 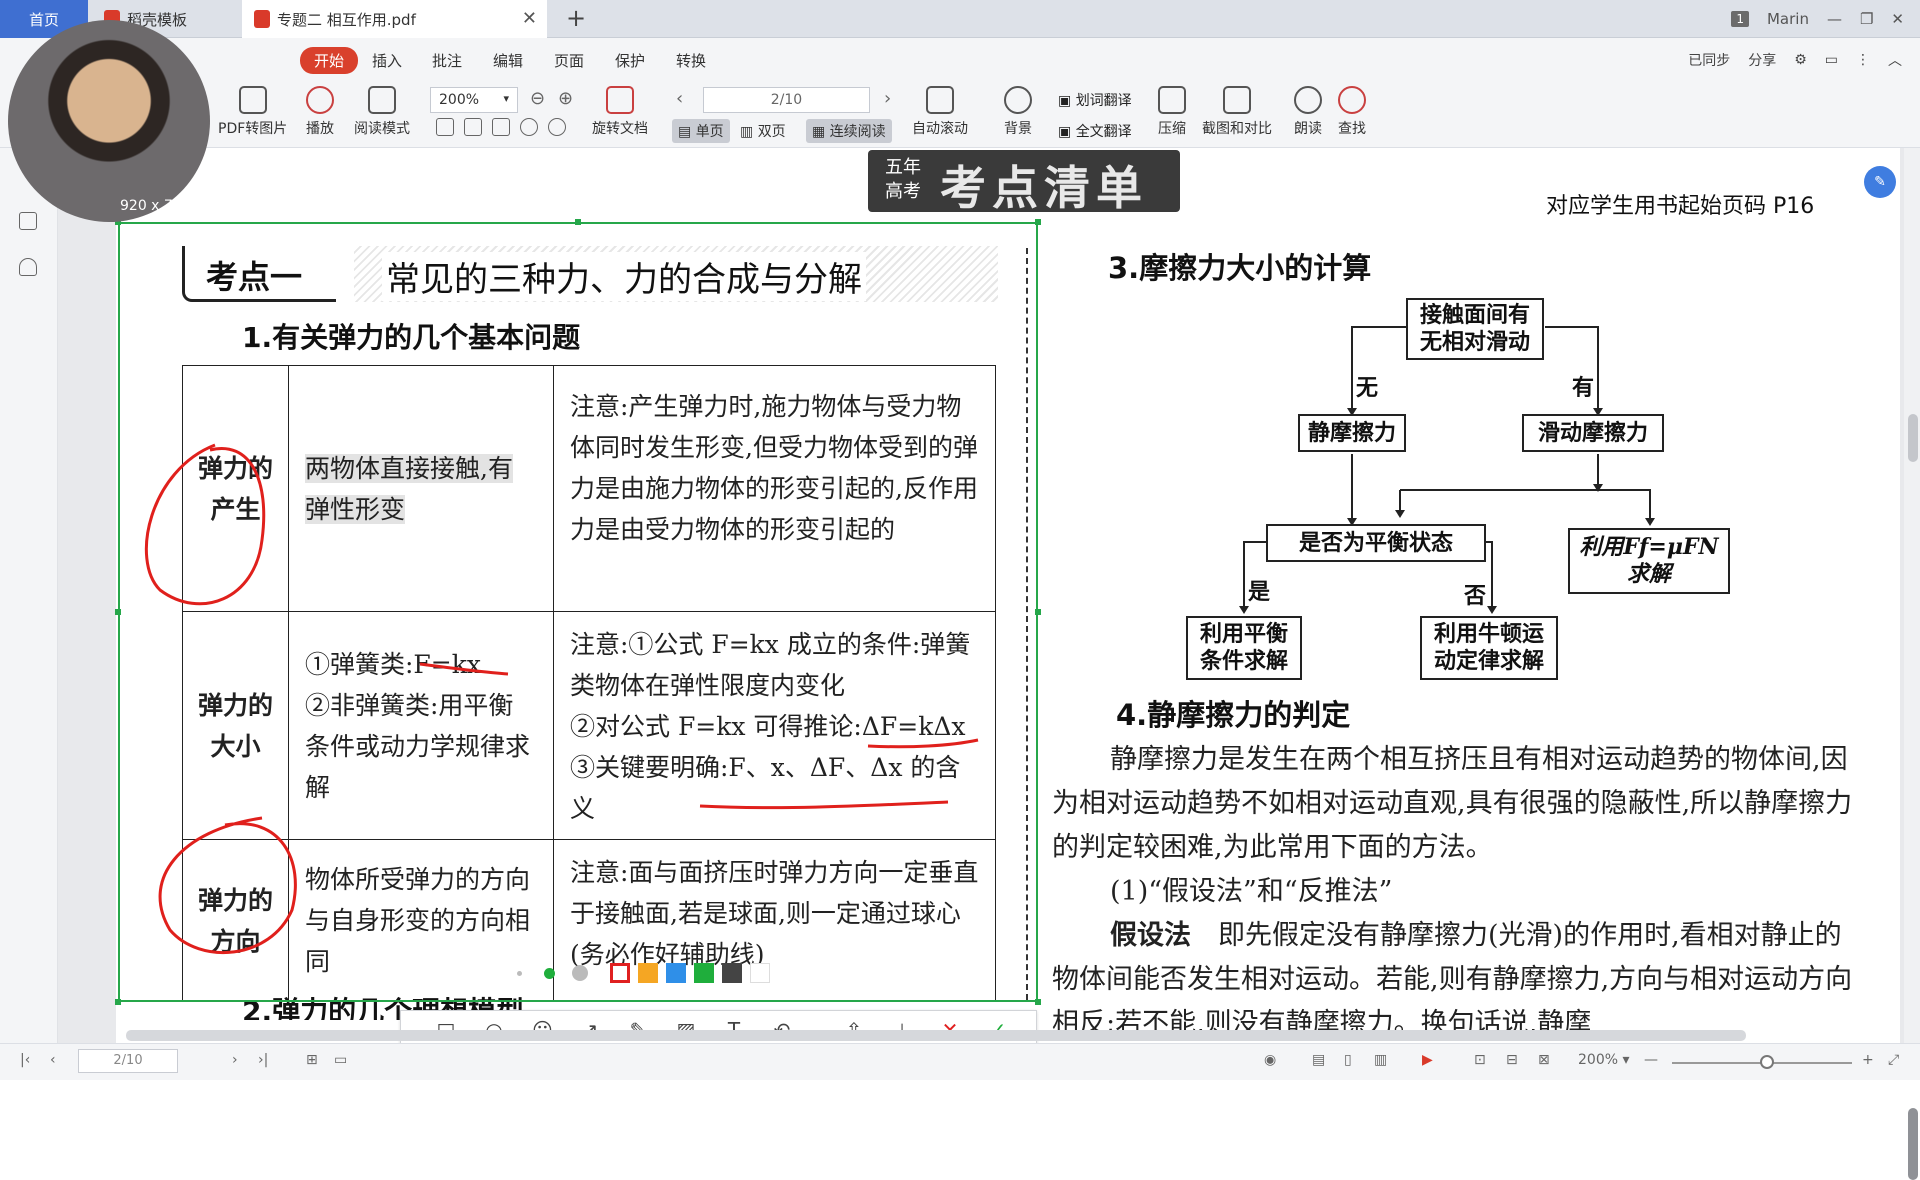 What do you see at coordinates (1593, 433) in the screenshot?
I see `flow-node-sliding-friction: 滑动摩擦力` at bounding box center [1593, 433].